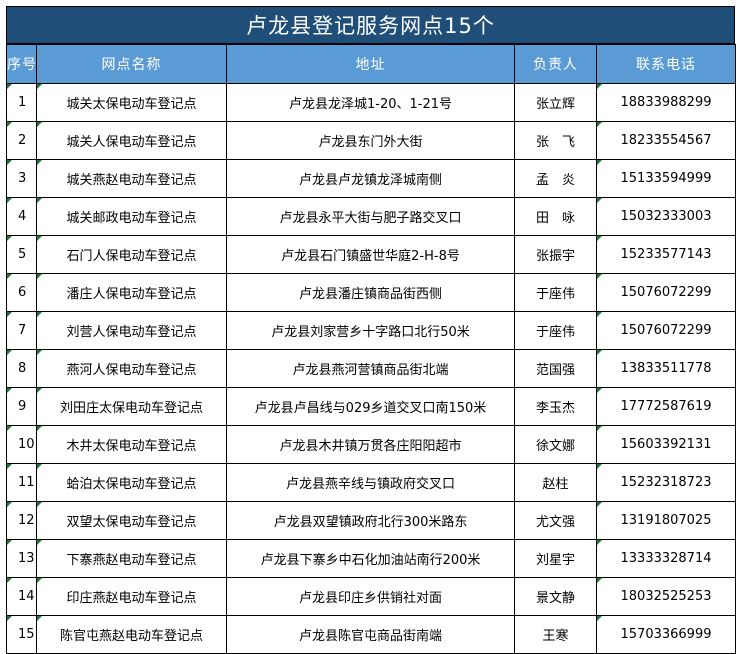  I want to click on row-phone-cell: 15703366999, so click(666, 634).